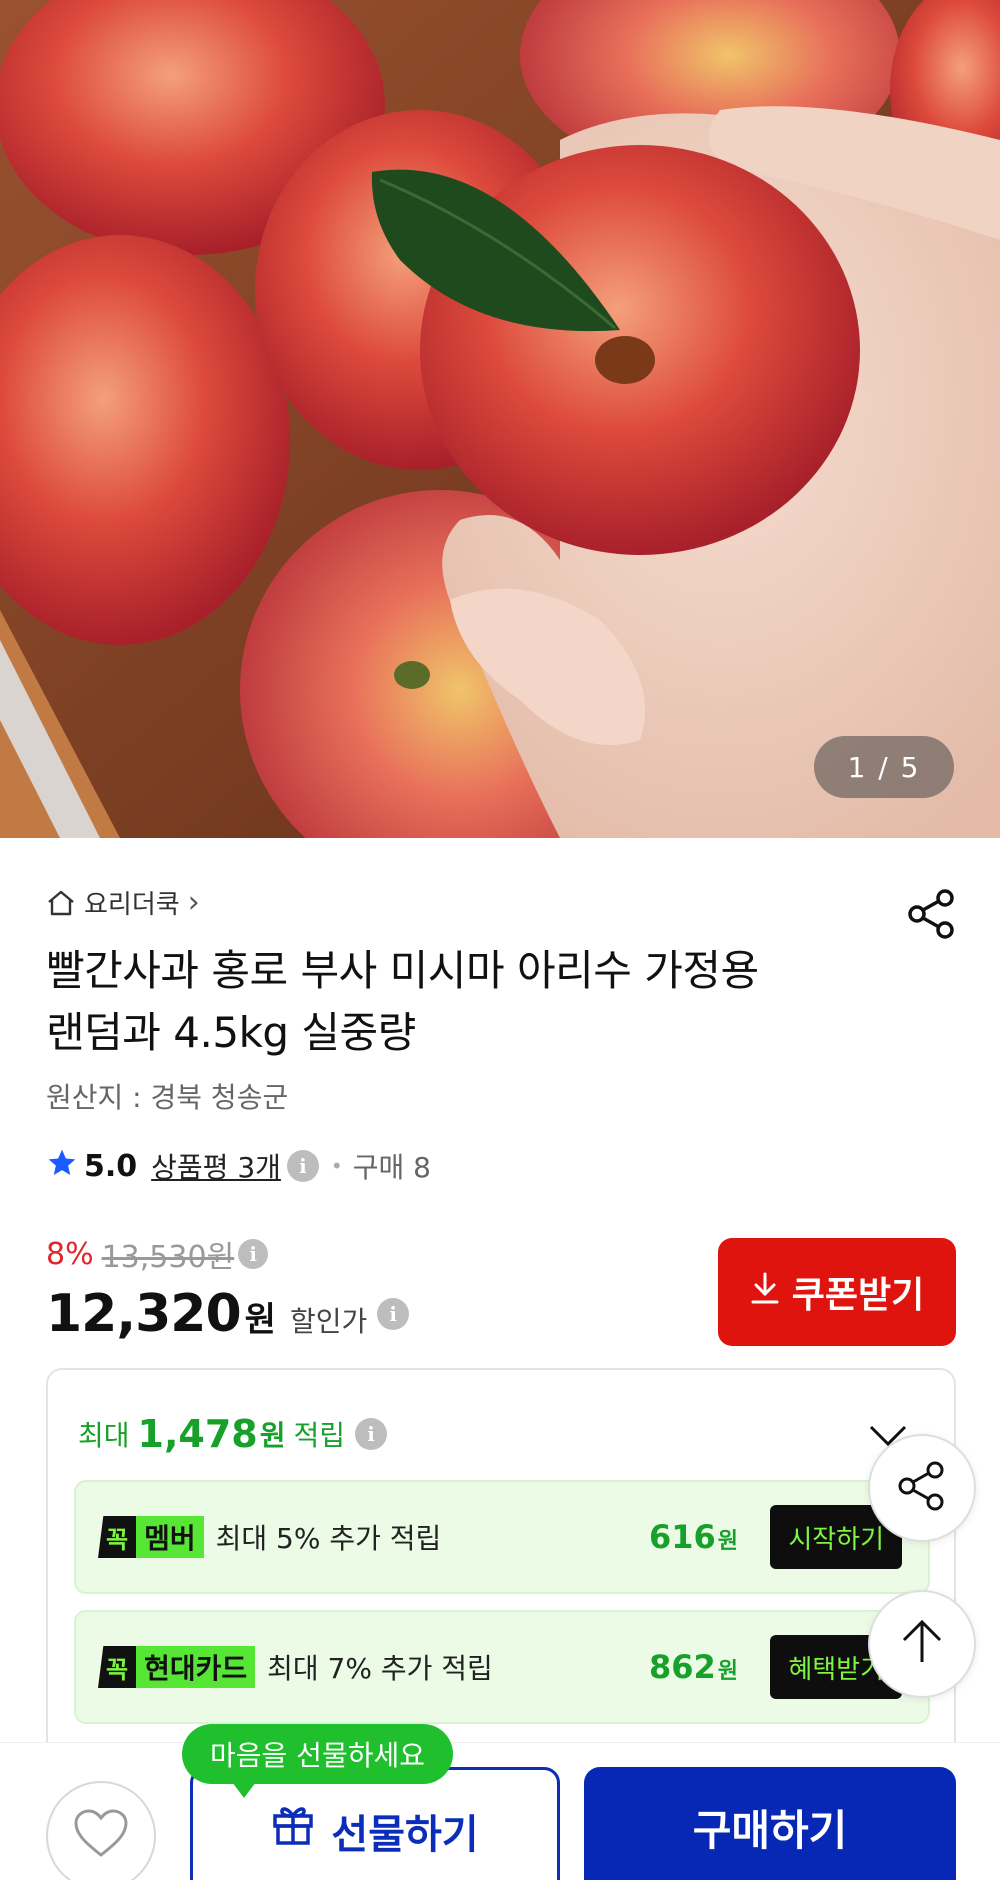  What do you see at coordinates (502, 1667) in the screenshot?
I see `benefit-row-hyundai-card: 꼭 현대카드 최대 7% 추가 적립 862원 혜택받기` at bounding box center [502, 1667].